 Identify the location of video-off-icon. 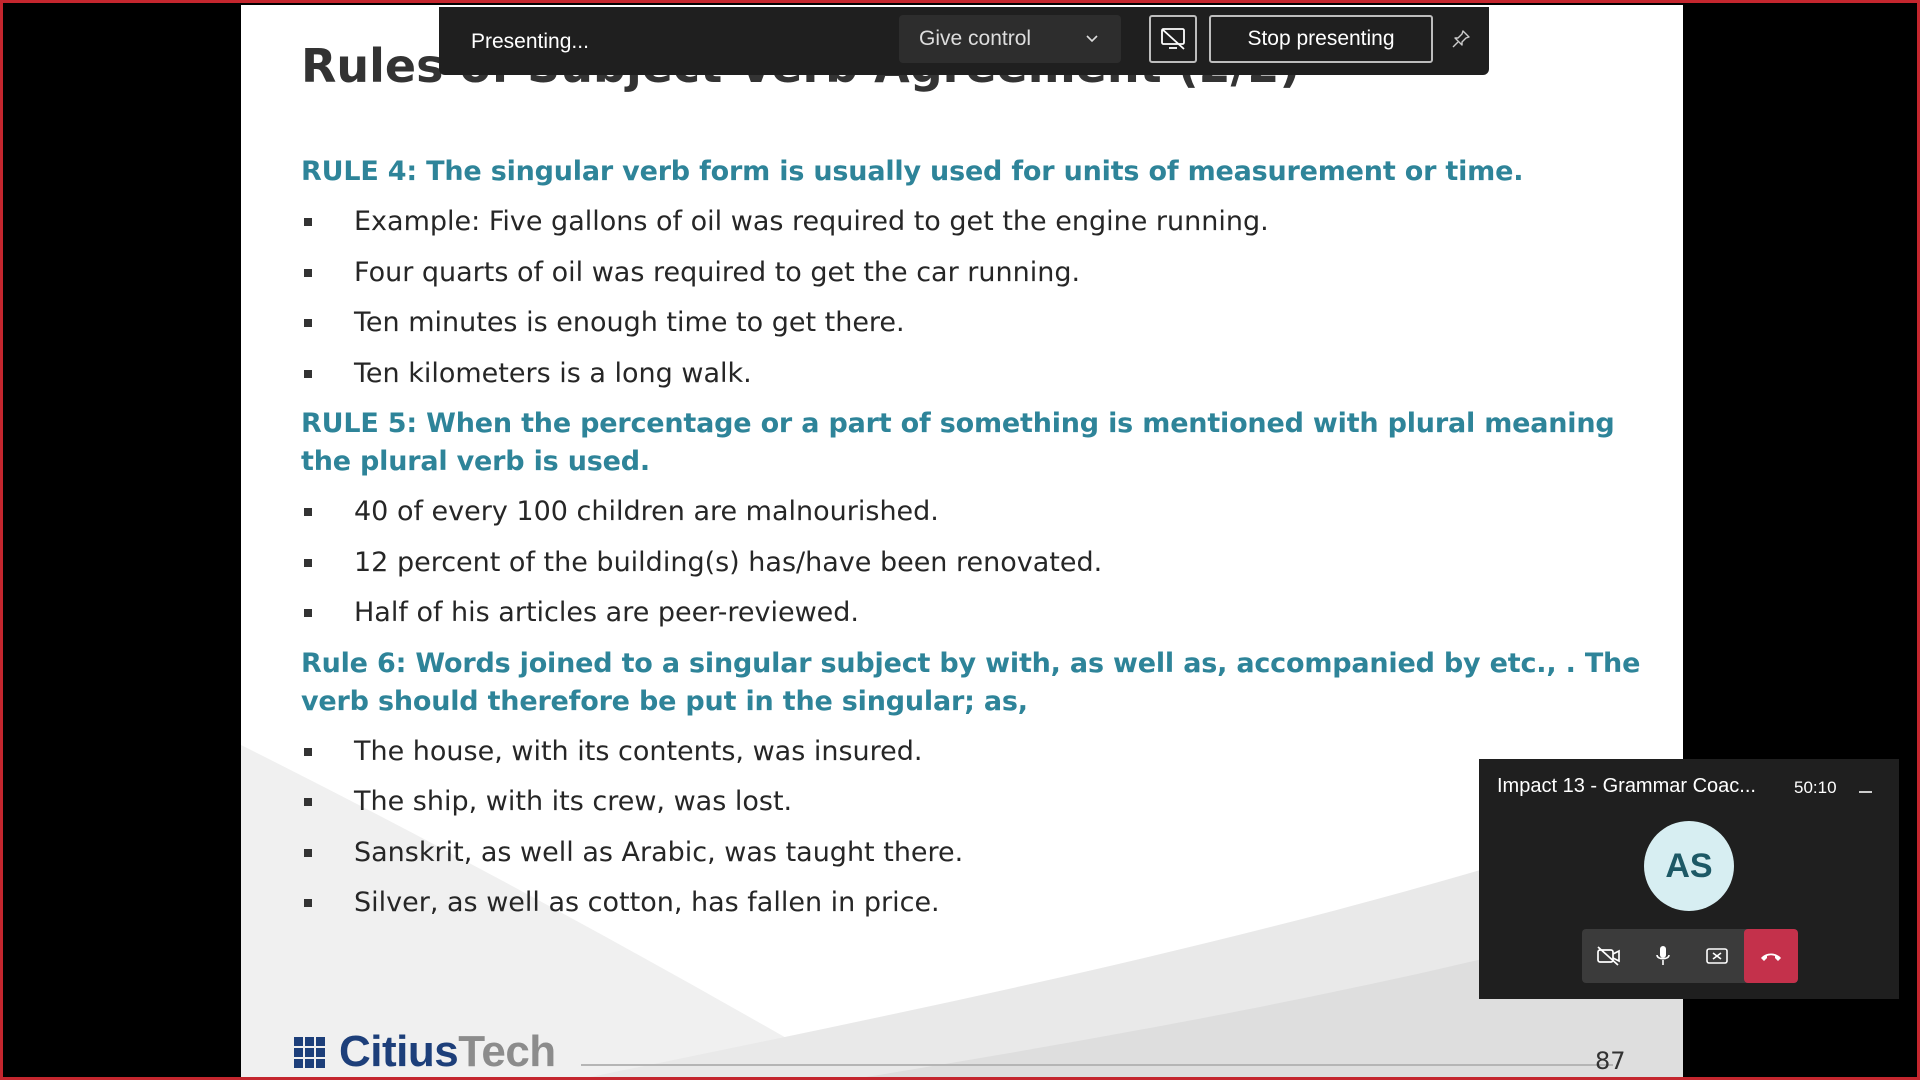
(1608, 956).